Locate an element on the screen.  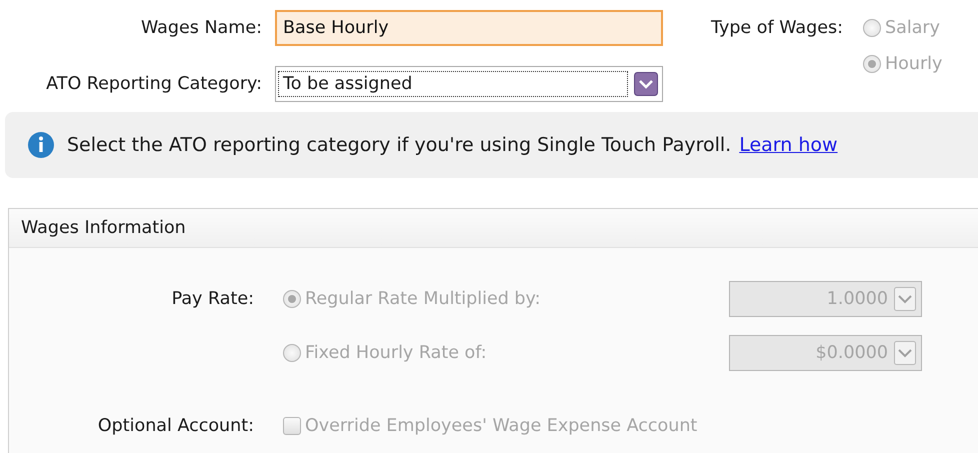
checkbox is located at coordinates (292, 426).